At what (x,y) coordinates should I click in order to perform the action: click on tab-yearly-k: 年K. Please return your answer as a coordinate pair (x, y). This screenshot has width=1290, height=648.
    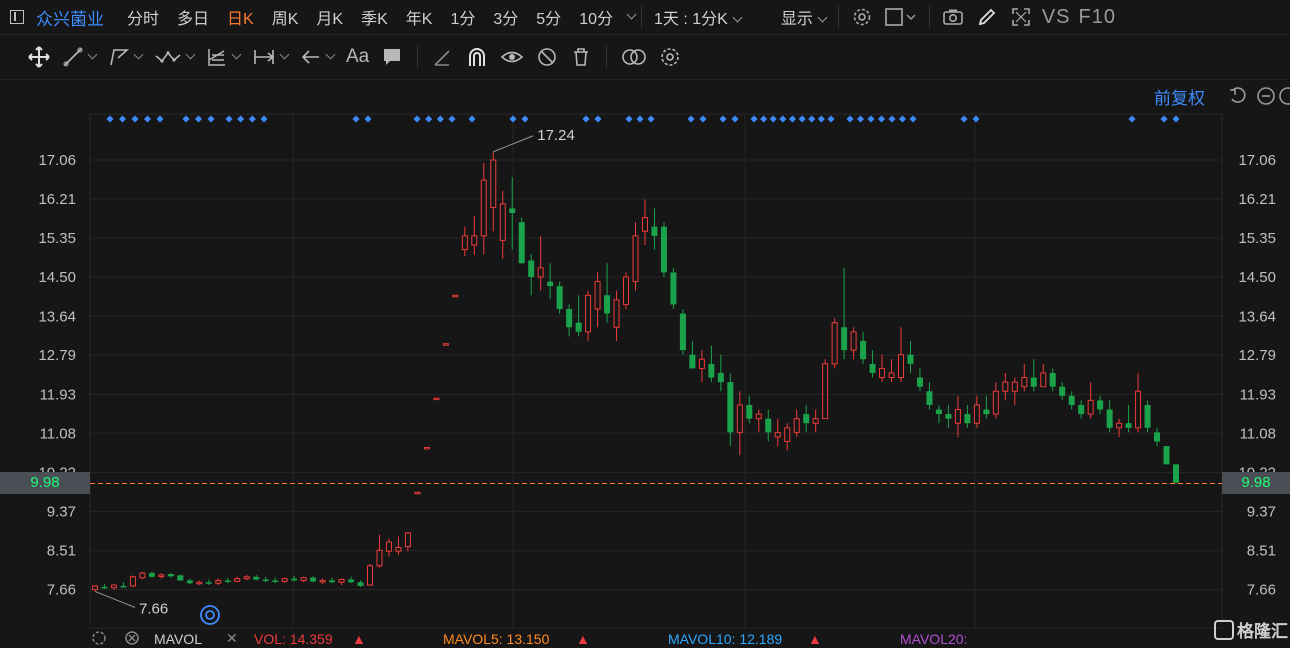
    Looking at the image, I should click on (419, 17).